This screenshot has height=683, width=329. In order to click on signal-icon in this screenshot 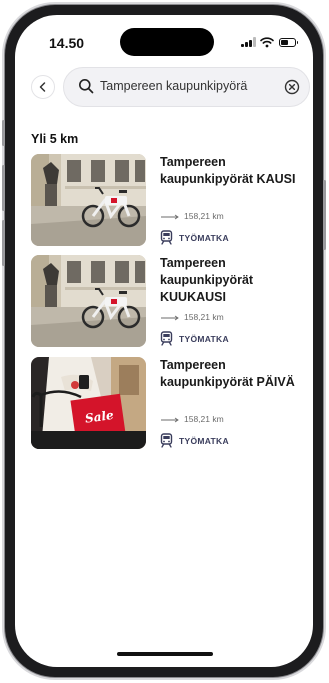, I will do `click(248, 42)`.